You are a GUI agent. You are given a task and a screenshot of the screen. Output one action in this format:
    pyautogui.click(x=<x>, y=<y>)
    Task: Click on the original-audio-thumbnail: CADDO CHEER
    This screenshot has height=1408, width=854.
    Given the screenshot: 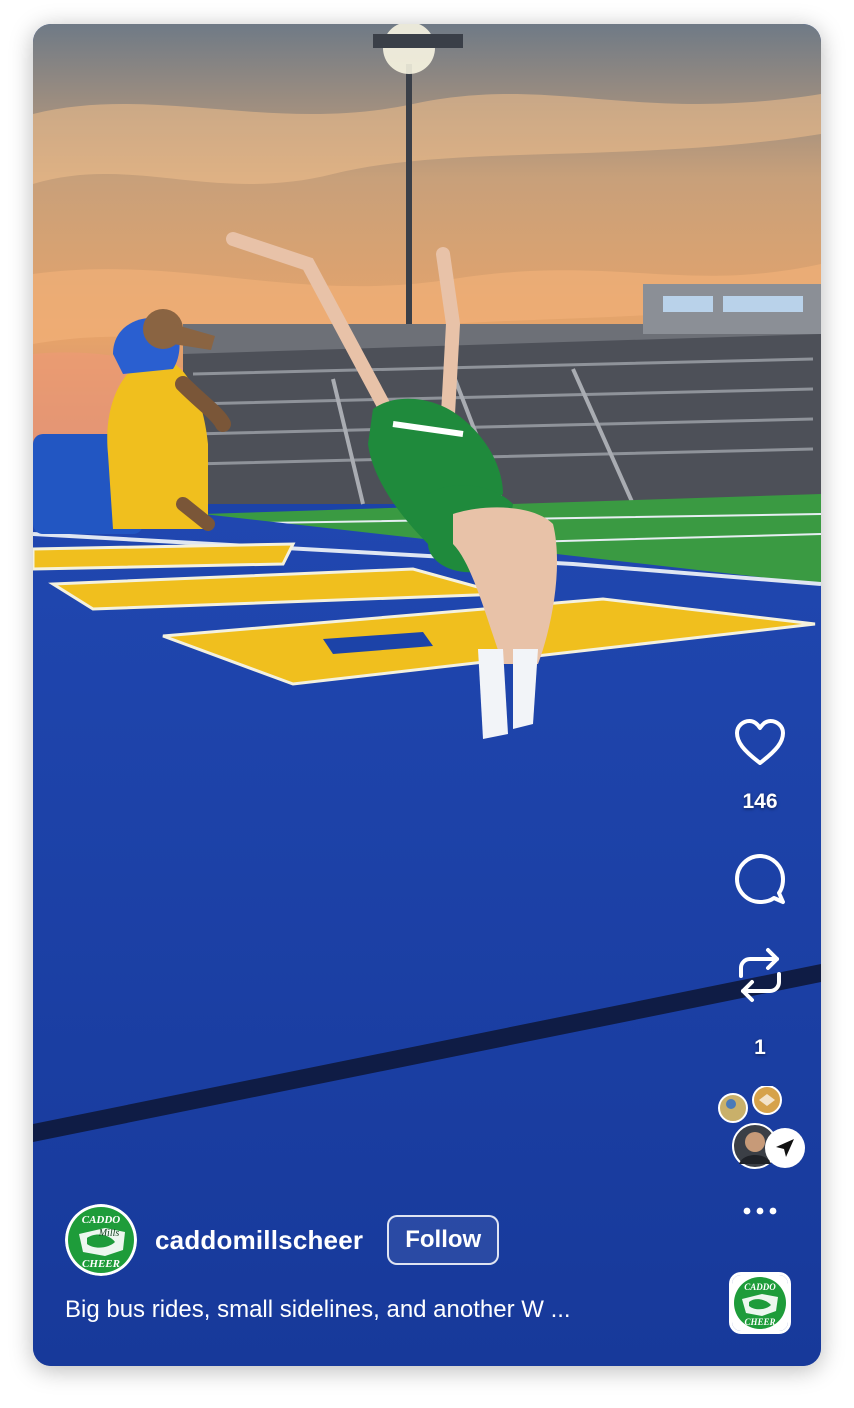 What is the action you would take?
    pyautogui.click(x=760, y=1303)
    